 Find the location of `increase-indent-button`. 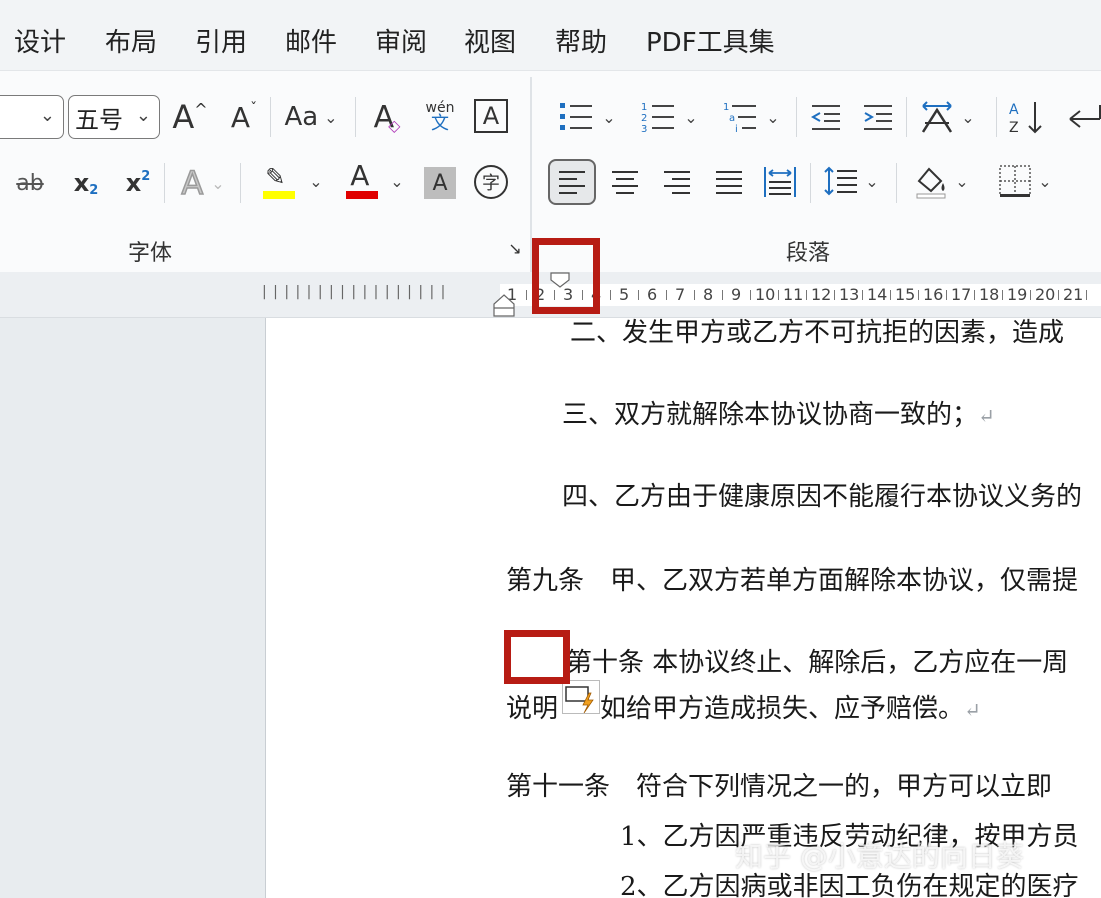

increase-indent-button is located at coordinates (878, 117).